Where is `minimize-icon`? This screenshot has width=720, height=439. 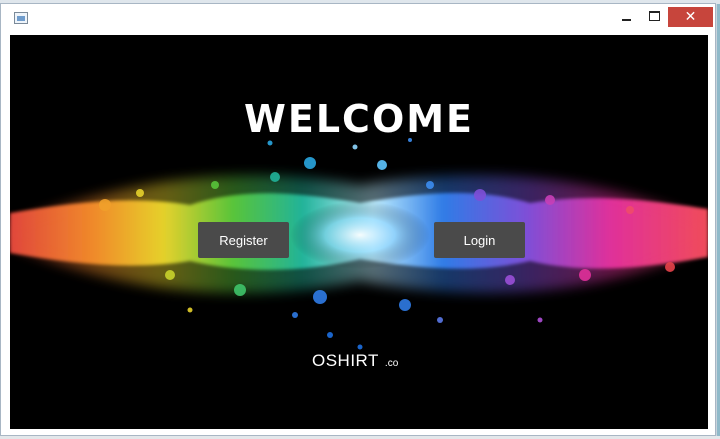 minimize-icon is located at coordinates (626, 20).